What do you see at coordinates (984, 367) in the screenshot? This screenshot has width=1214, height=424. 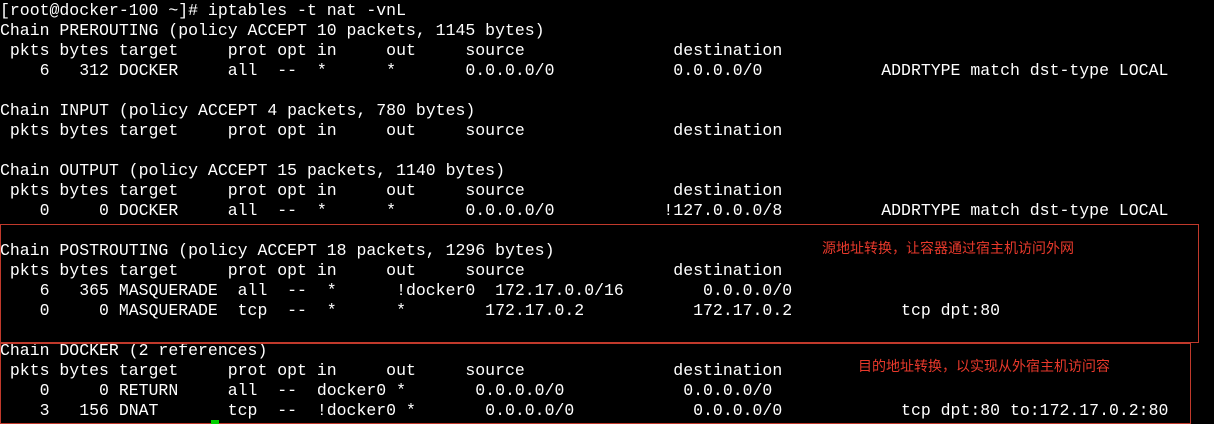 I see `dnat-annotation: 目的地址转换，以实现从外宿主机访问容` at bounding box center [984, 367].